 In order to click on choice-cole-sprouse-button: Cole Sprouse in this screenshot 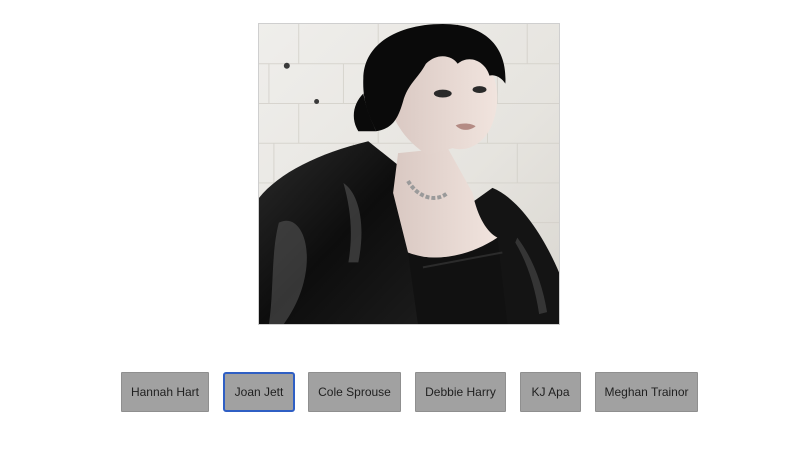, I will do `click(354, 392)`.